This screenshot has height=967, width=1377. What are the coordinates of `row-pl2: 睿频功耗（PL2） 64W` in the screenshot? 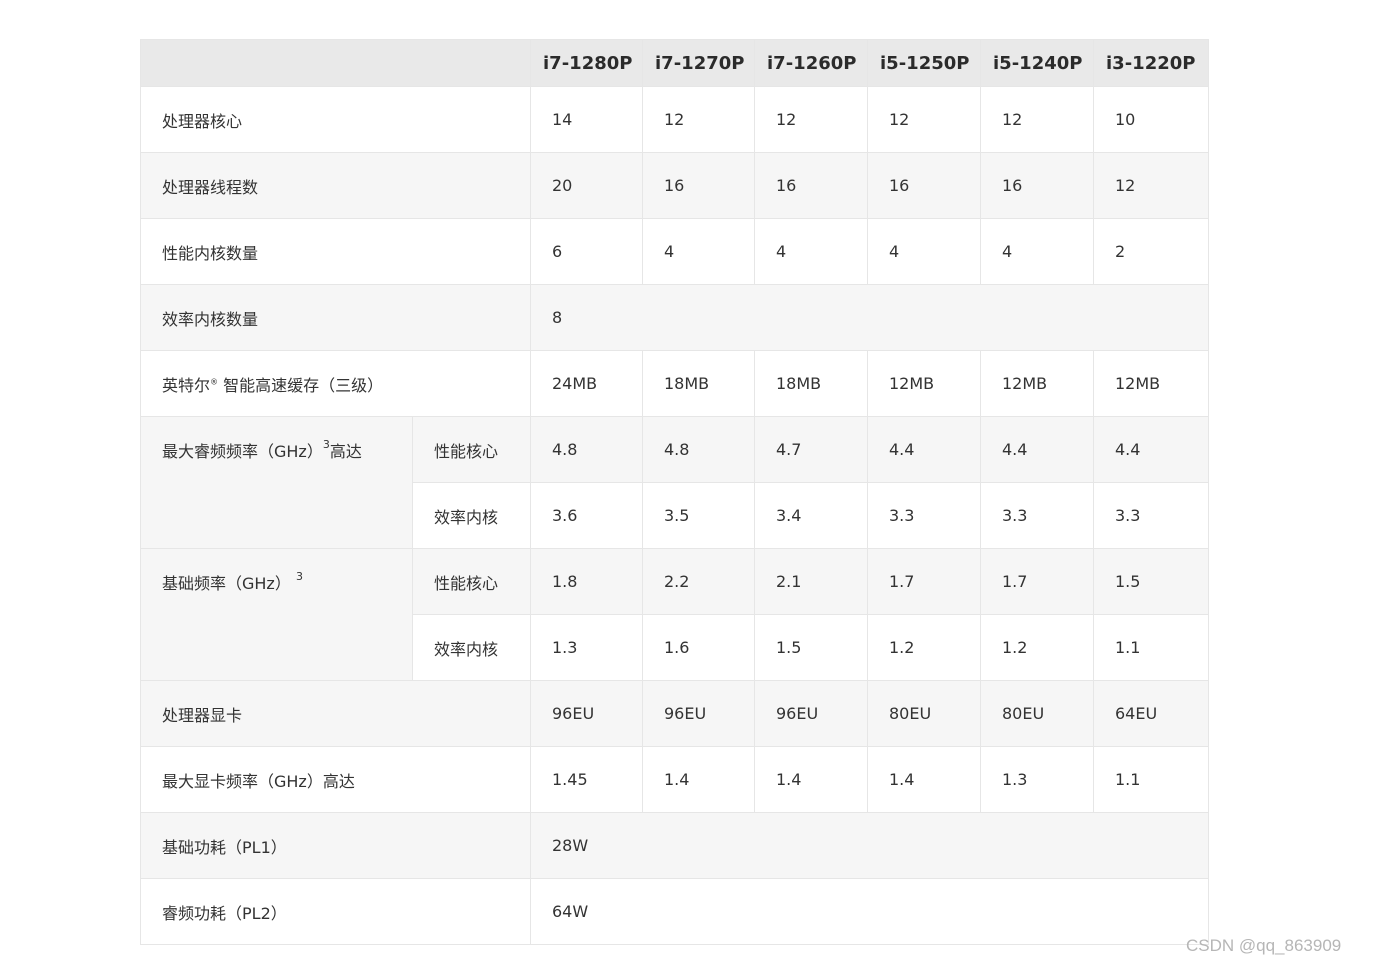 It's located at (674, 911).